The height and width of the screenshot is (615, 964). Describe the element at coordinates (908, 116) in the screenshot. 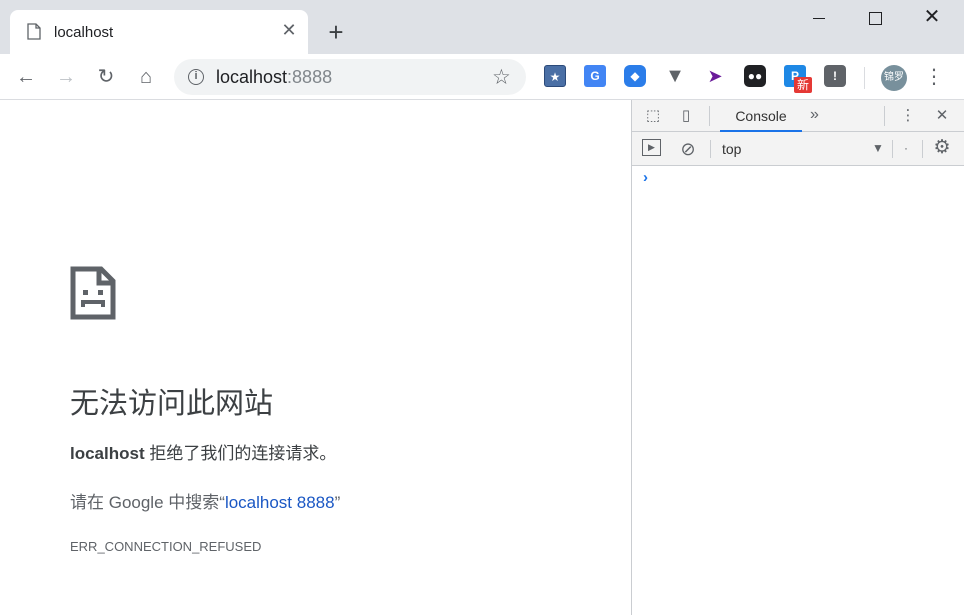

I see `devtools-menu-icon: ⋮` at that location.